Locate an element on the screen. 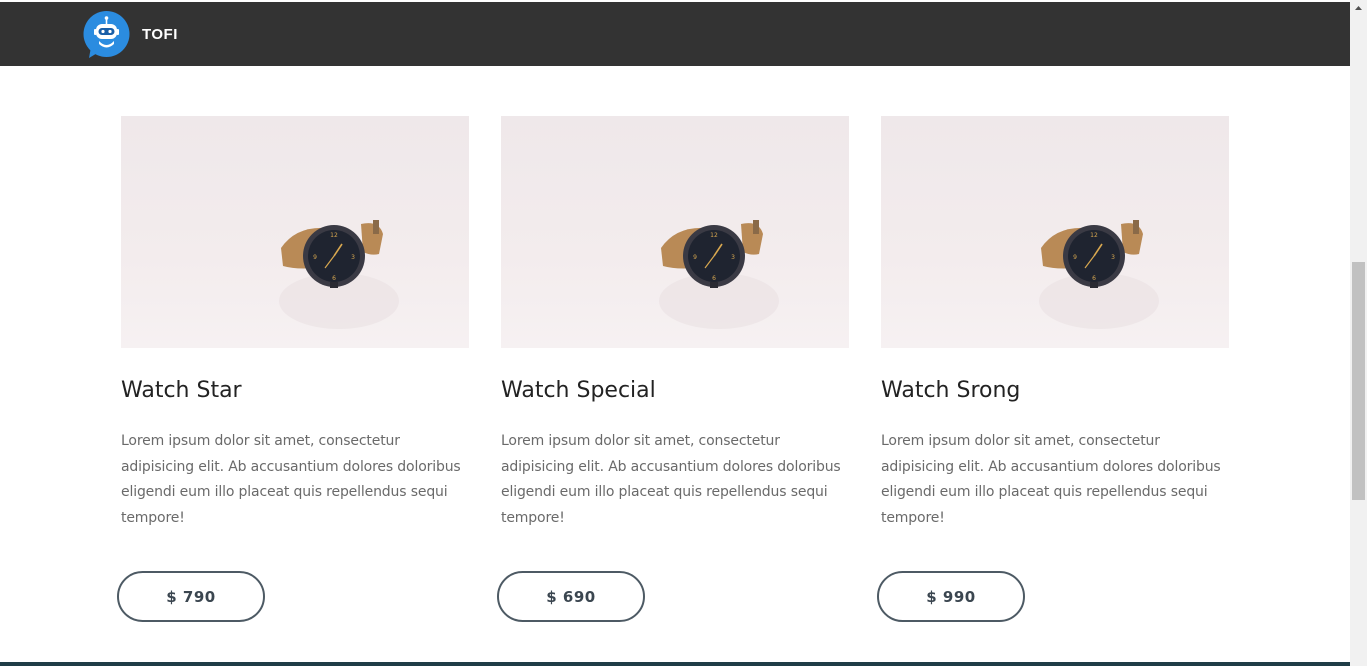  scroll-up-arrow-icon is located at coordinates (1358, 8).